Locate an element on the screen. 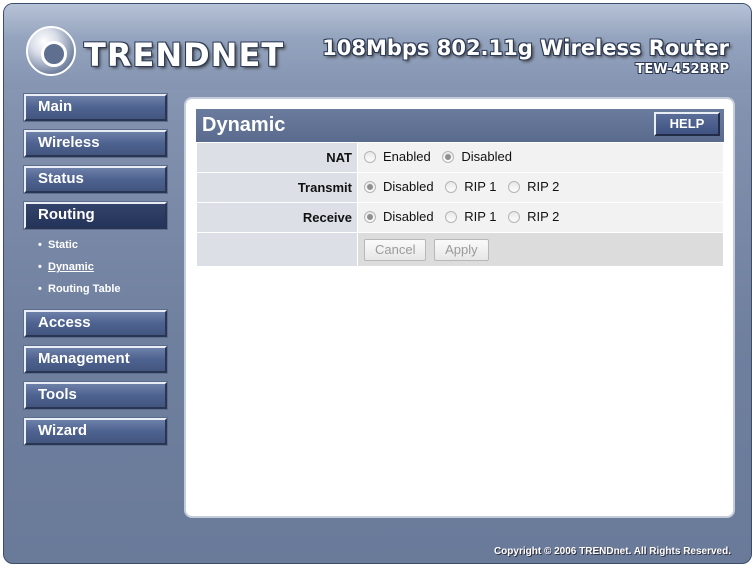  nav-wizard-button: Wizard is located at coordinates (95, 431).